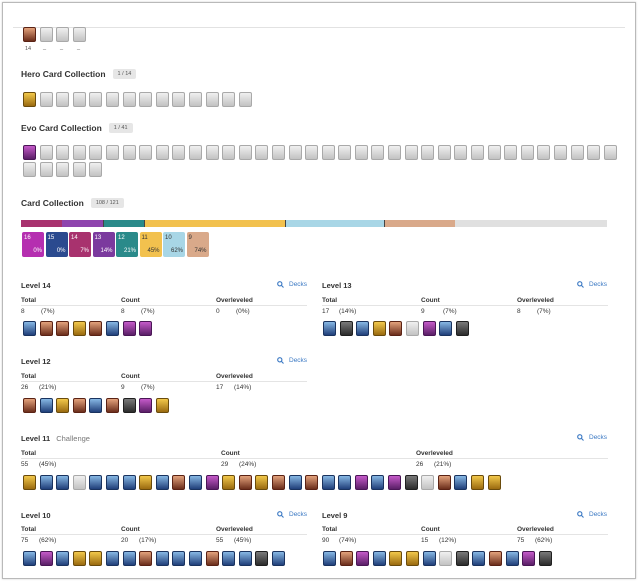 The width and height of the screenshot is (639, 582). What do you see at coordinates (103, 244) in the screenshot?
I see `level-box: 13 14%` at bounding box center [103, 244].